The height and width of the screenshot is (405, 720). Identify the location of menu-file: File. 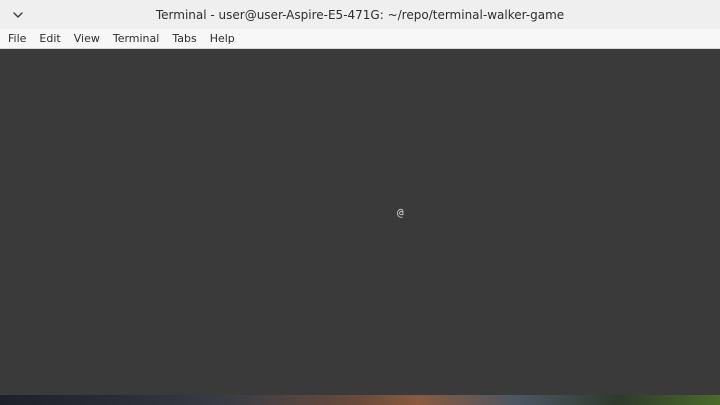
(17, 39).